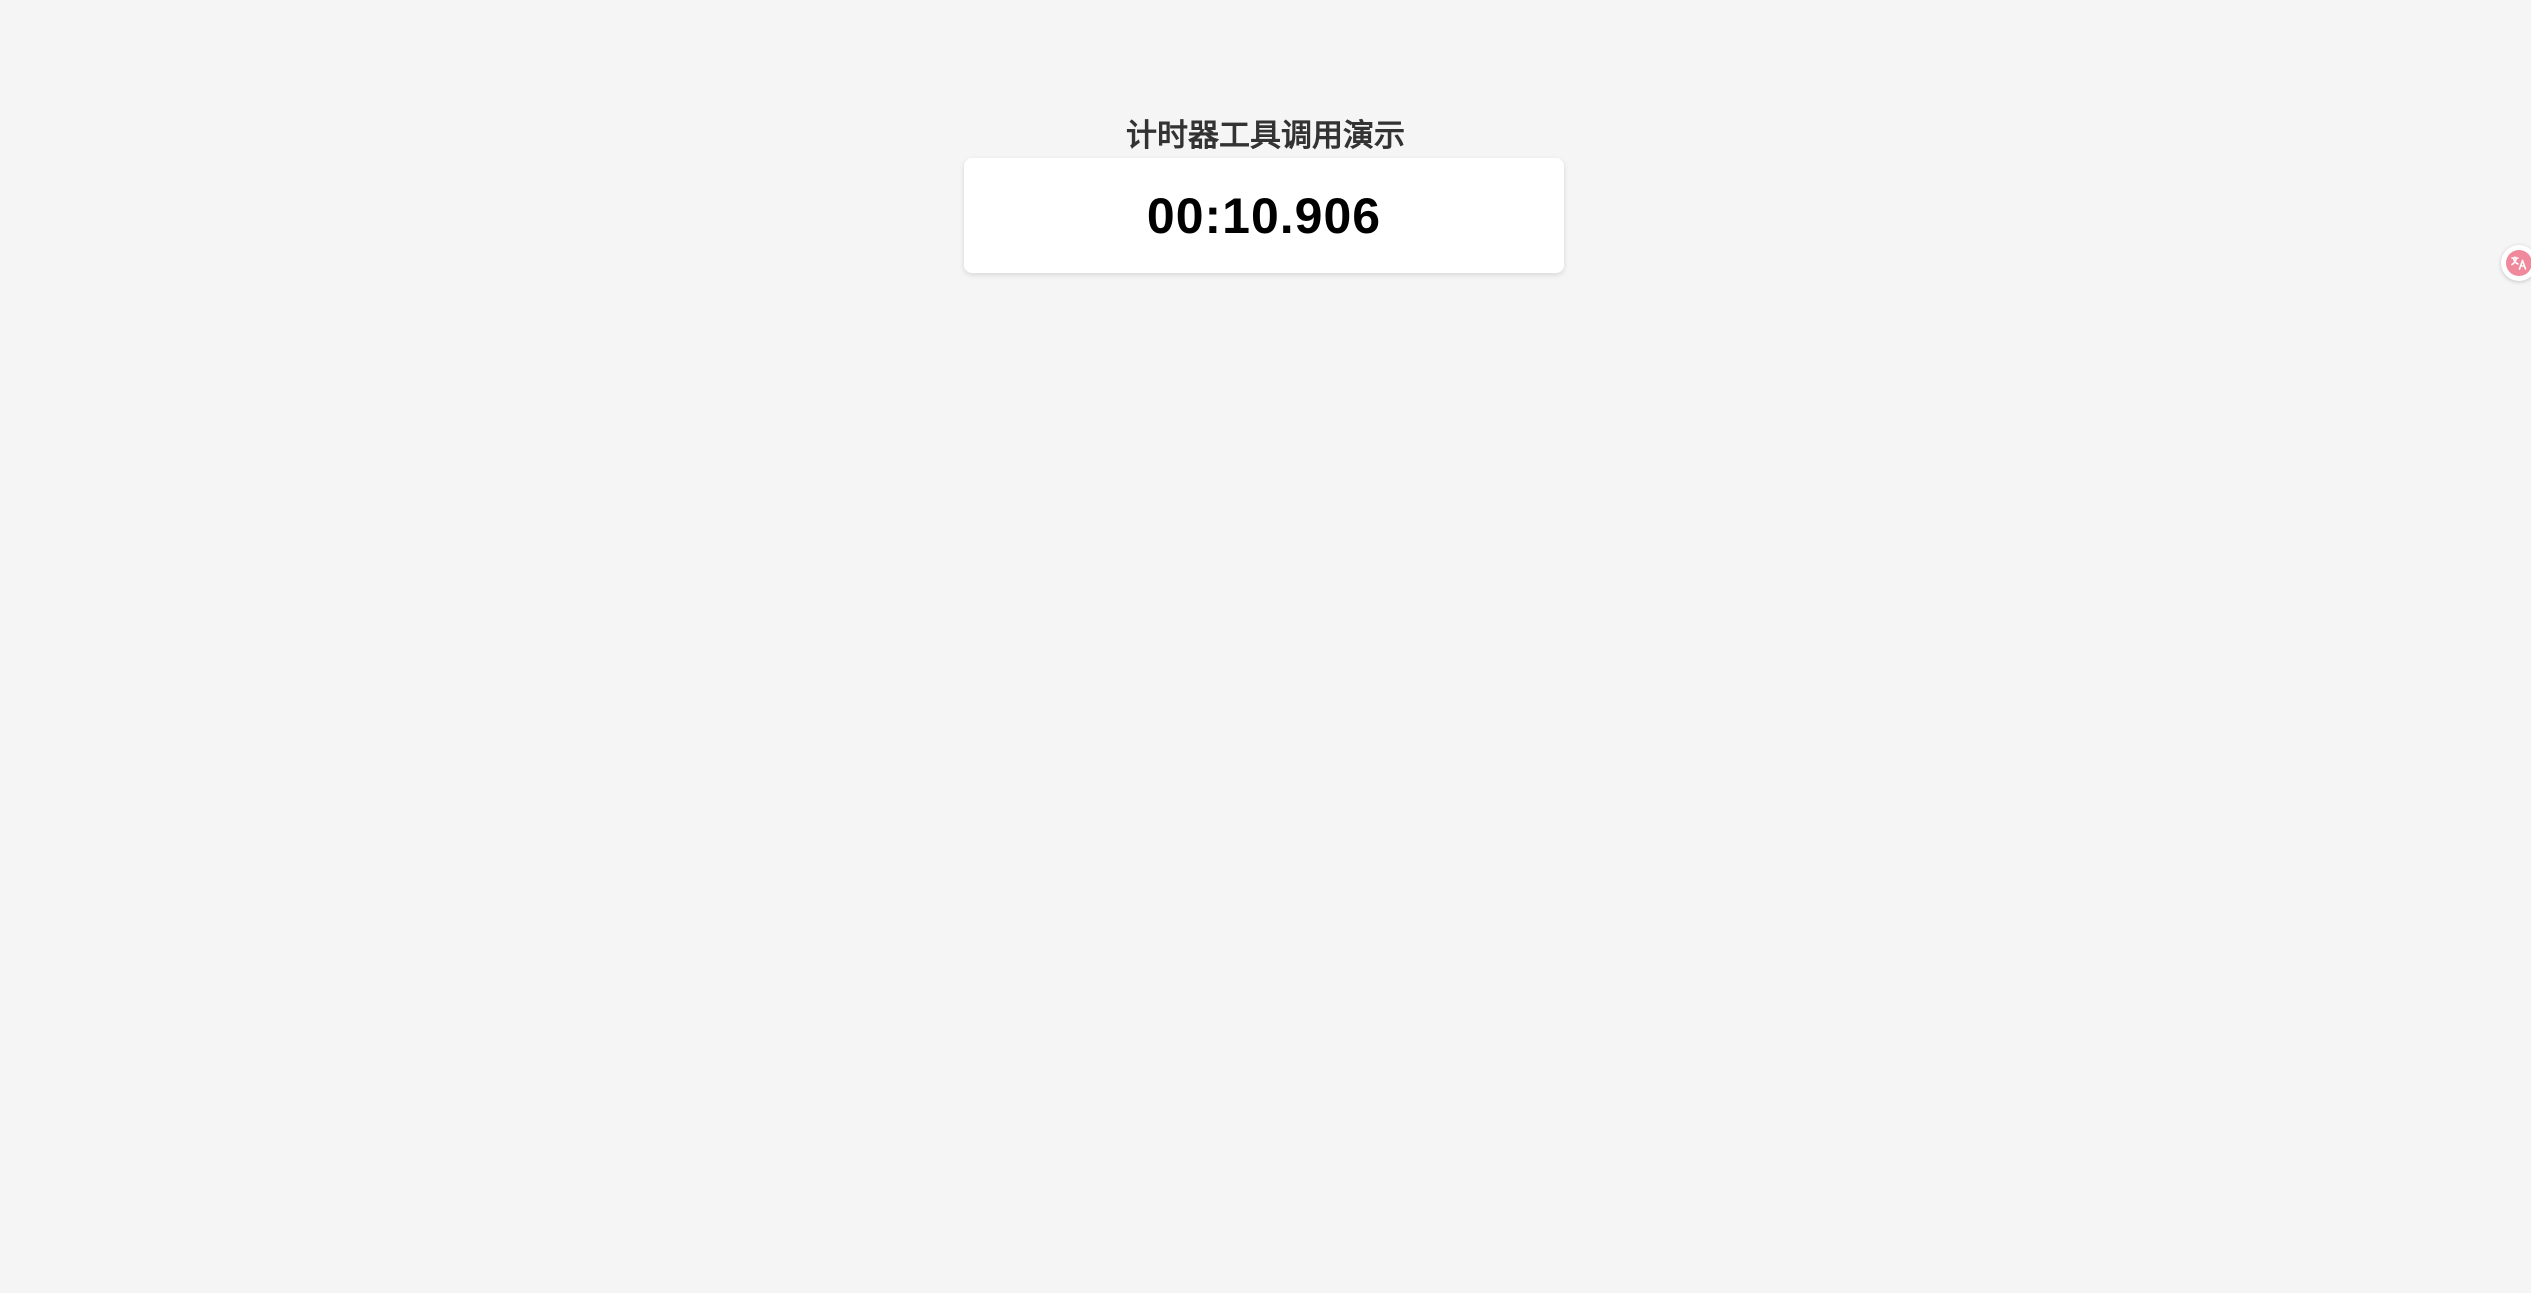 This screenshot has height=1293, width=2531. I want to click on timer-display: 00:10.906, so click(1264, 215).